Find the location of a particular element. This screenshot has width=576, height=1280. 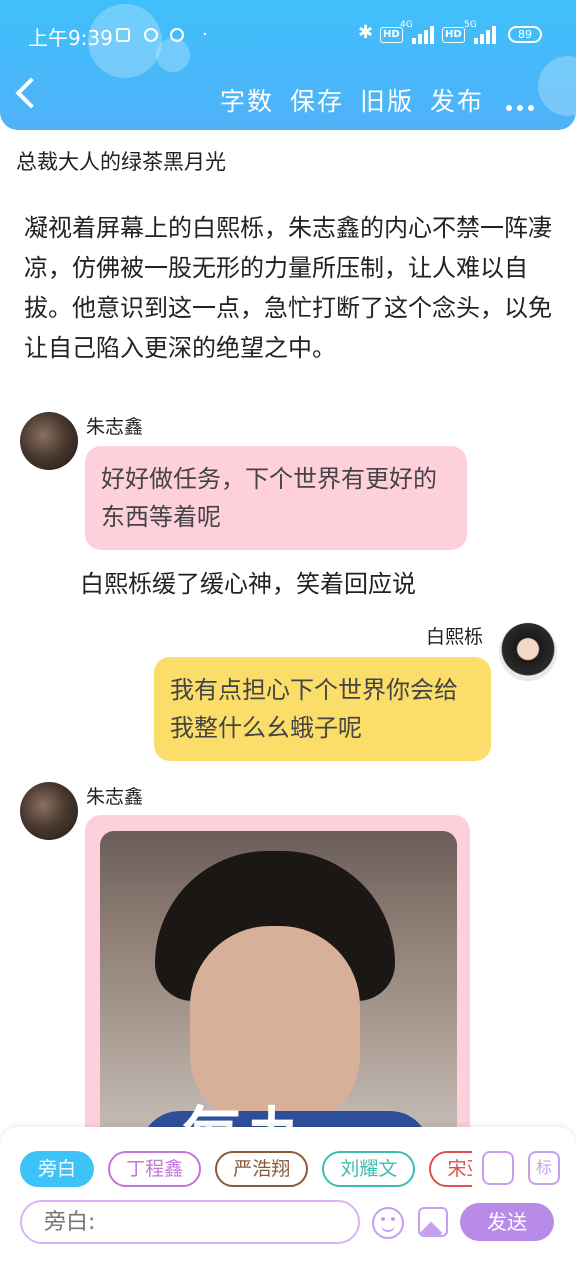

message-bubble: 我有点担心下个世界你会给我整什么幺蛾子呢 is located at coordinates (322, 709).